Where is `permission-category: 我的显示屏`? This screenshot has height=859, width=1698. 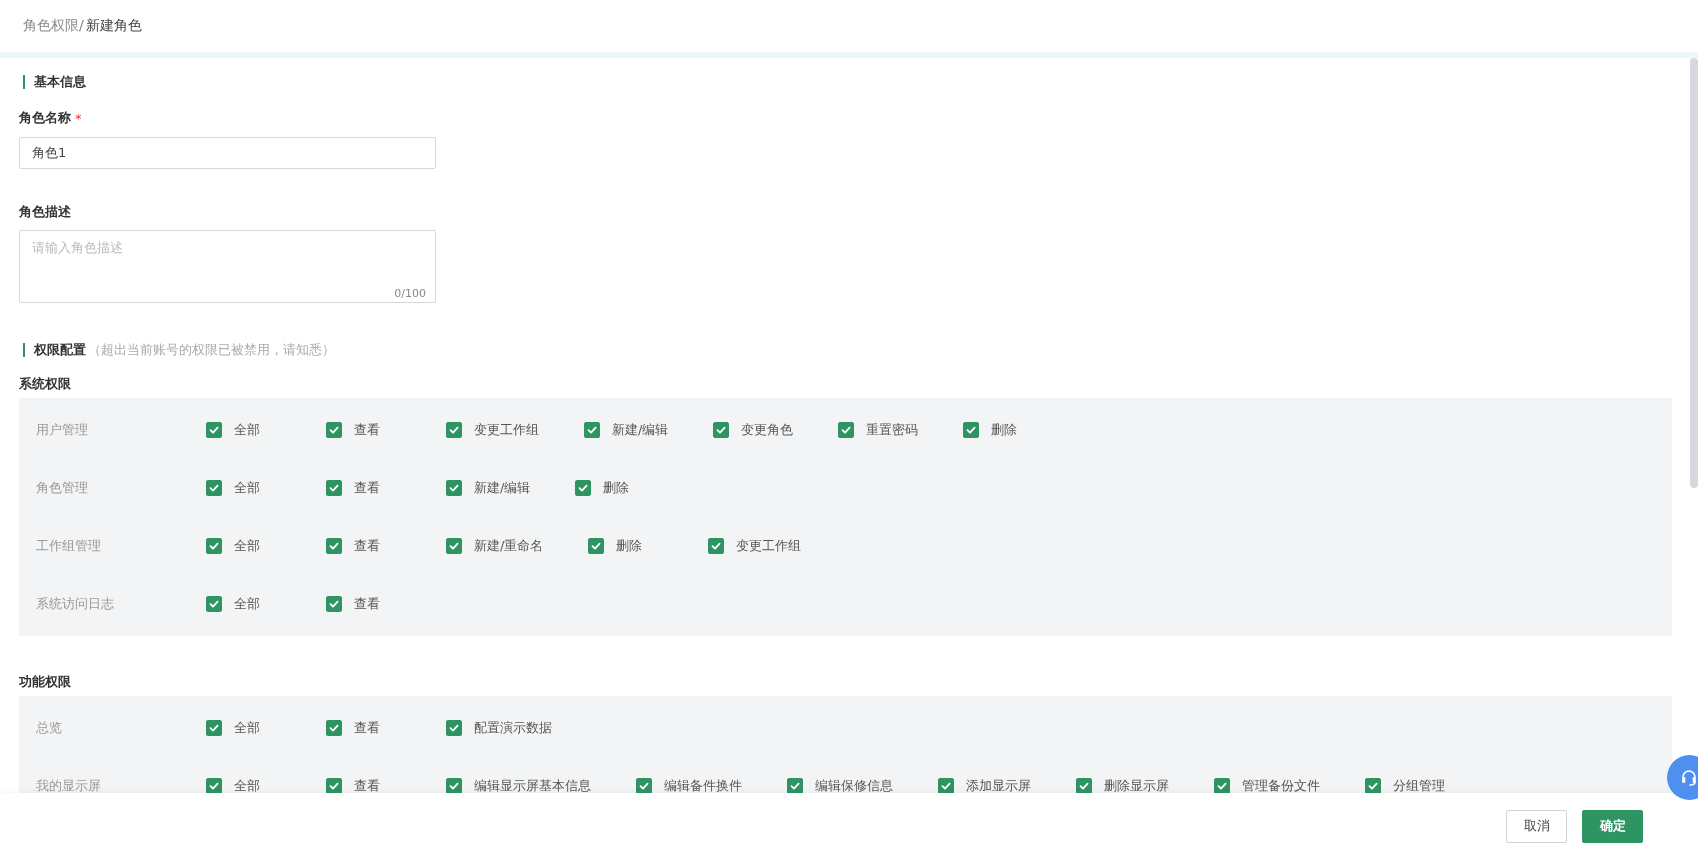
permission-category: 我的显示屏 is located at coordinates (68, 785).